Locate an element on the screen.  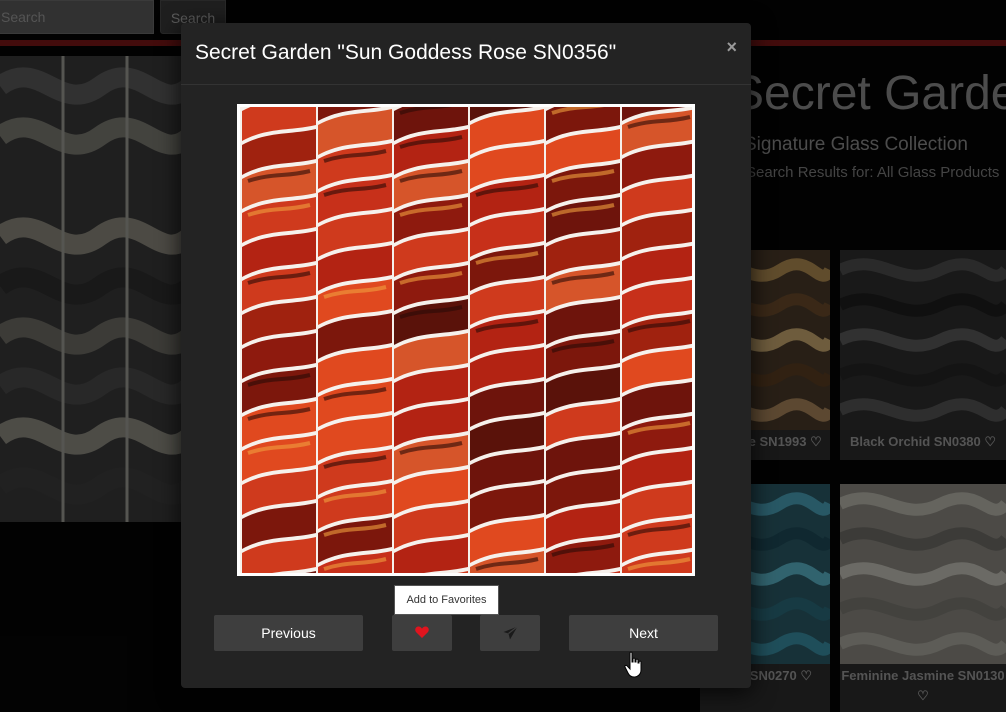
favorites-tooltip: Add to Favorites is located at coordinates (446, 600).